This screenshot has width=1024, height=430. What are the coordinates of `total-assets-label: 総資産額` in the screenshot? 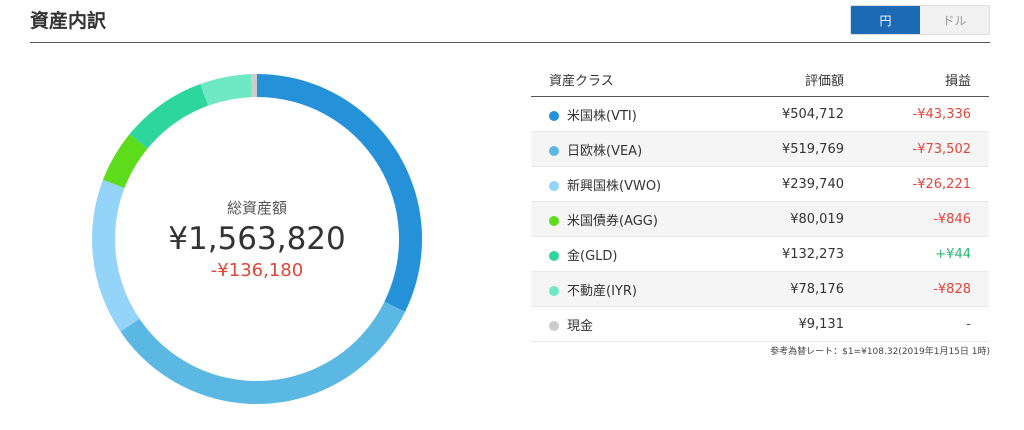 It's located at (256, 208).